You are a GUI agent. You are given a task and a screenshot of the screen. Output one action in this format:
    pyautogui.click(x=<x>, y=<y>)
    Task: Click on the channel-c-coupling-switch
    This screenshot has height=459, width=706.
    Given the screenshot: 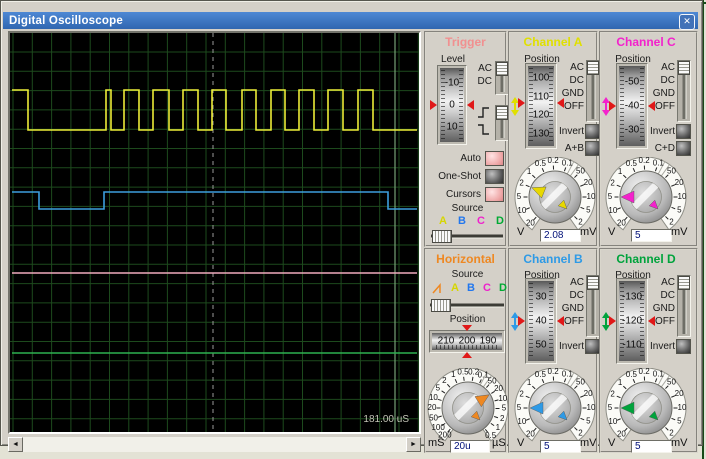 What is the action you would take?
    pyautogui.click(x=684, y=91)
    